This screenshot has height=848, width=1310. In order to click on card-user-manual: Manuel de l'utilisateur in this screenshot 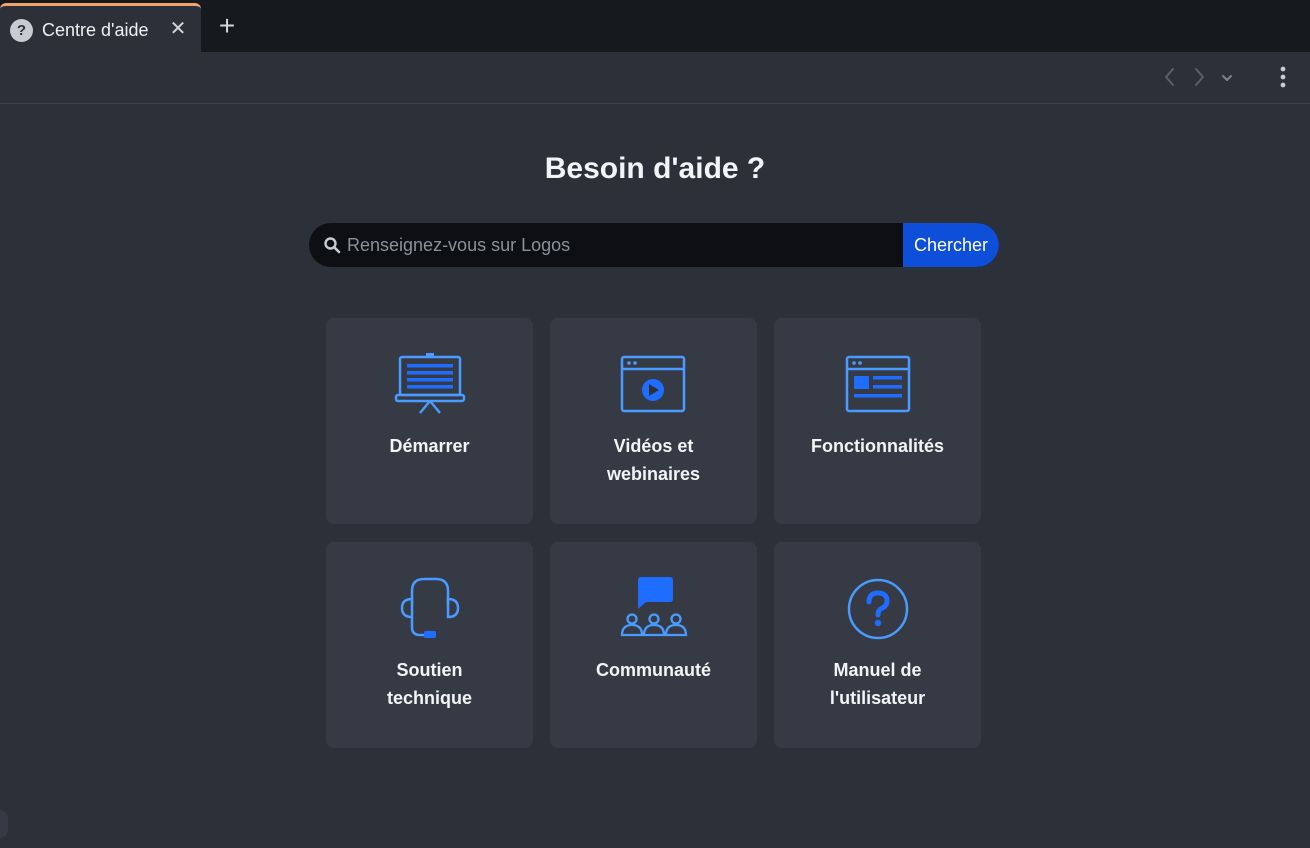, I will do `click(877, 645)`.